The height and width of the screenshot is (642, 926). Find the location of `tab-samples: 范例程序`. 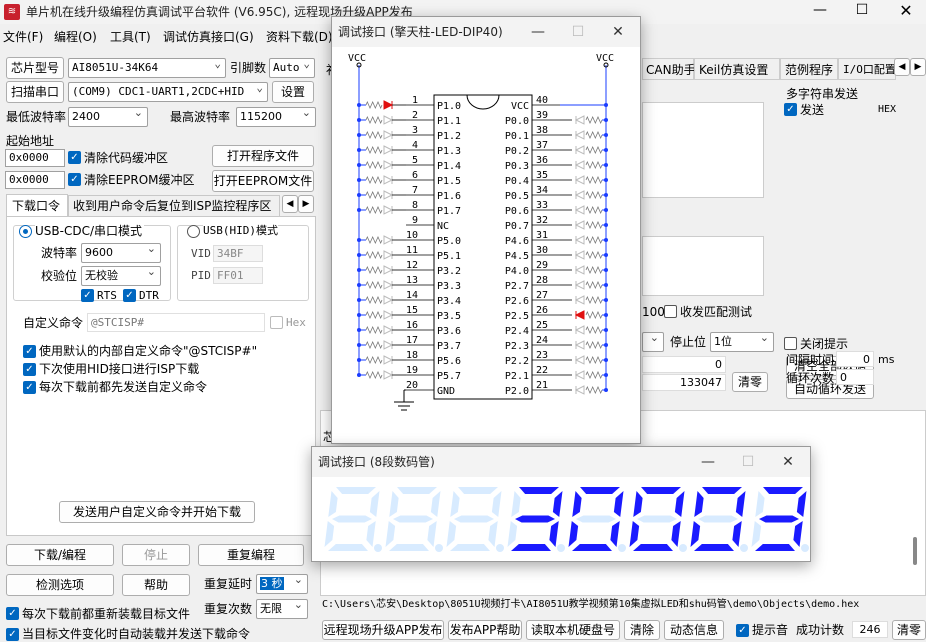

tab-samples: 范例程序 is located at coordinates (809, 69).